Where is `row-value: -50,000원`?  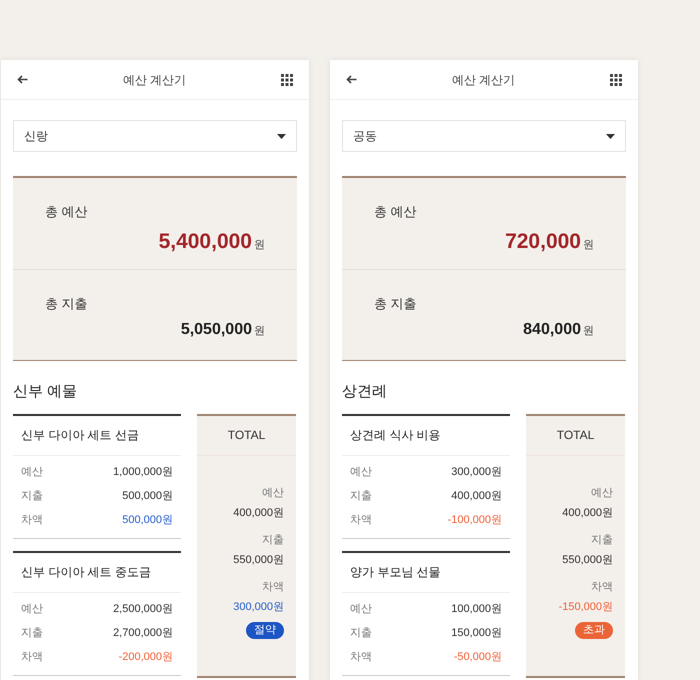 row-value: -50,000원 is located at coordinates (478, 658).